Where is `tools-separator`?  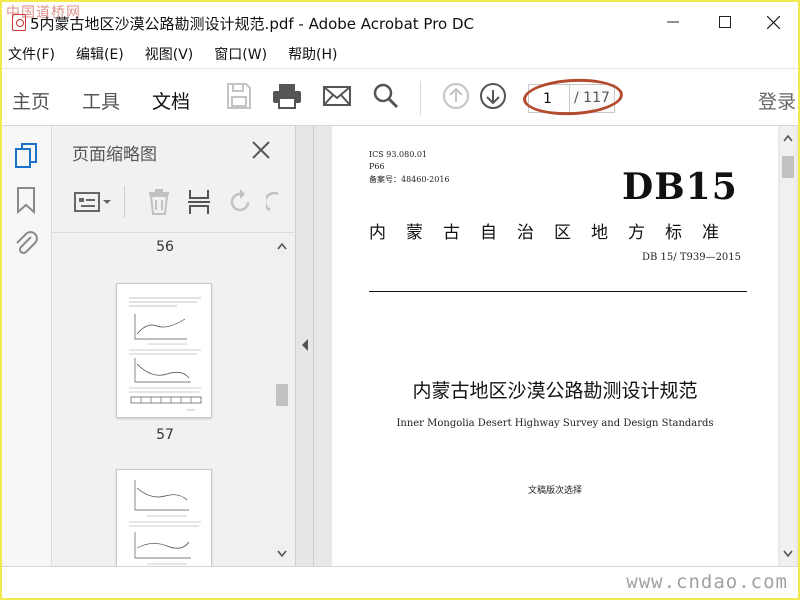
tools-separator is located at coordinates (124, 202).